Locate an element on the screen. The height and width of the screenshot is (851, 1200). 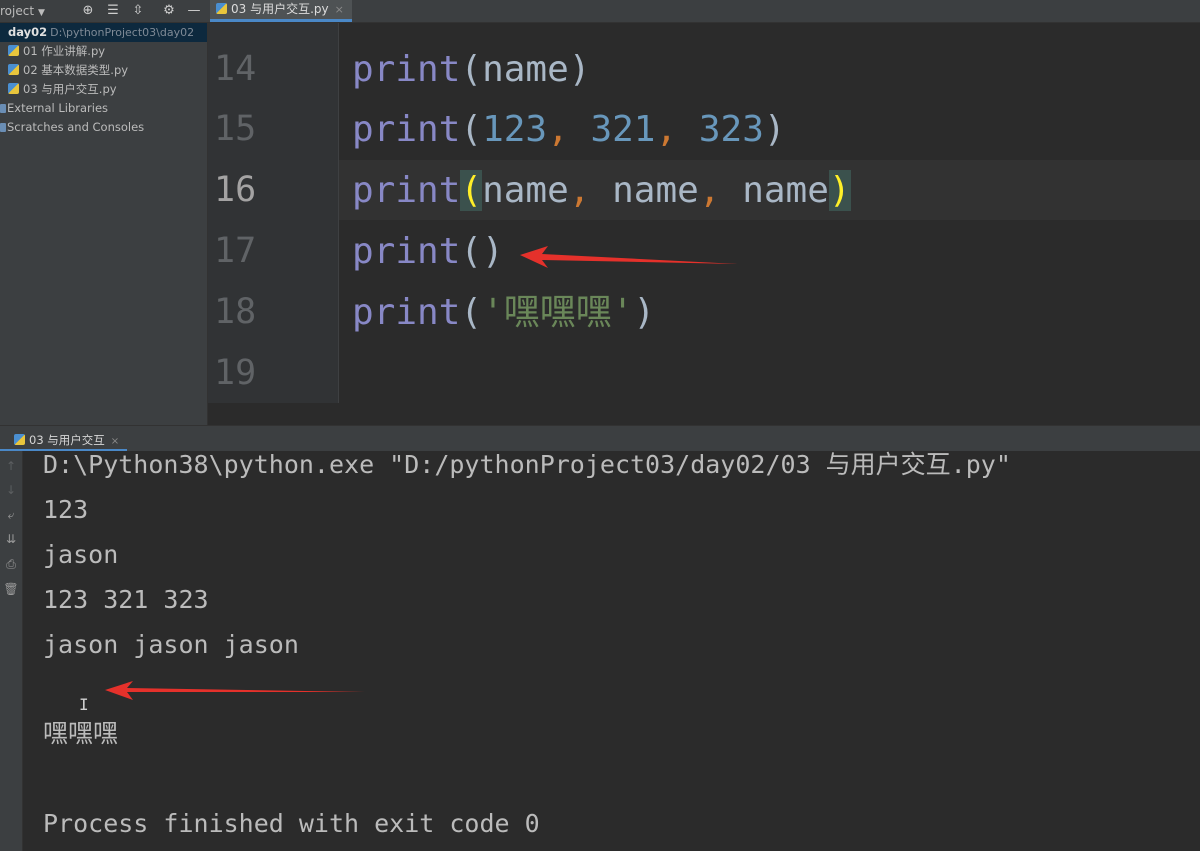
matched-paren: ) is located at coordinates (839, 190).